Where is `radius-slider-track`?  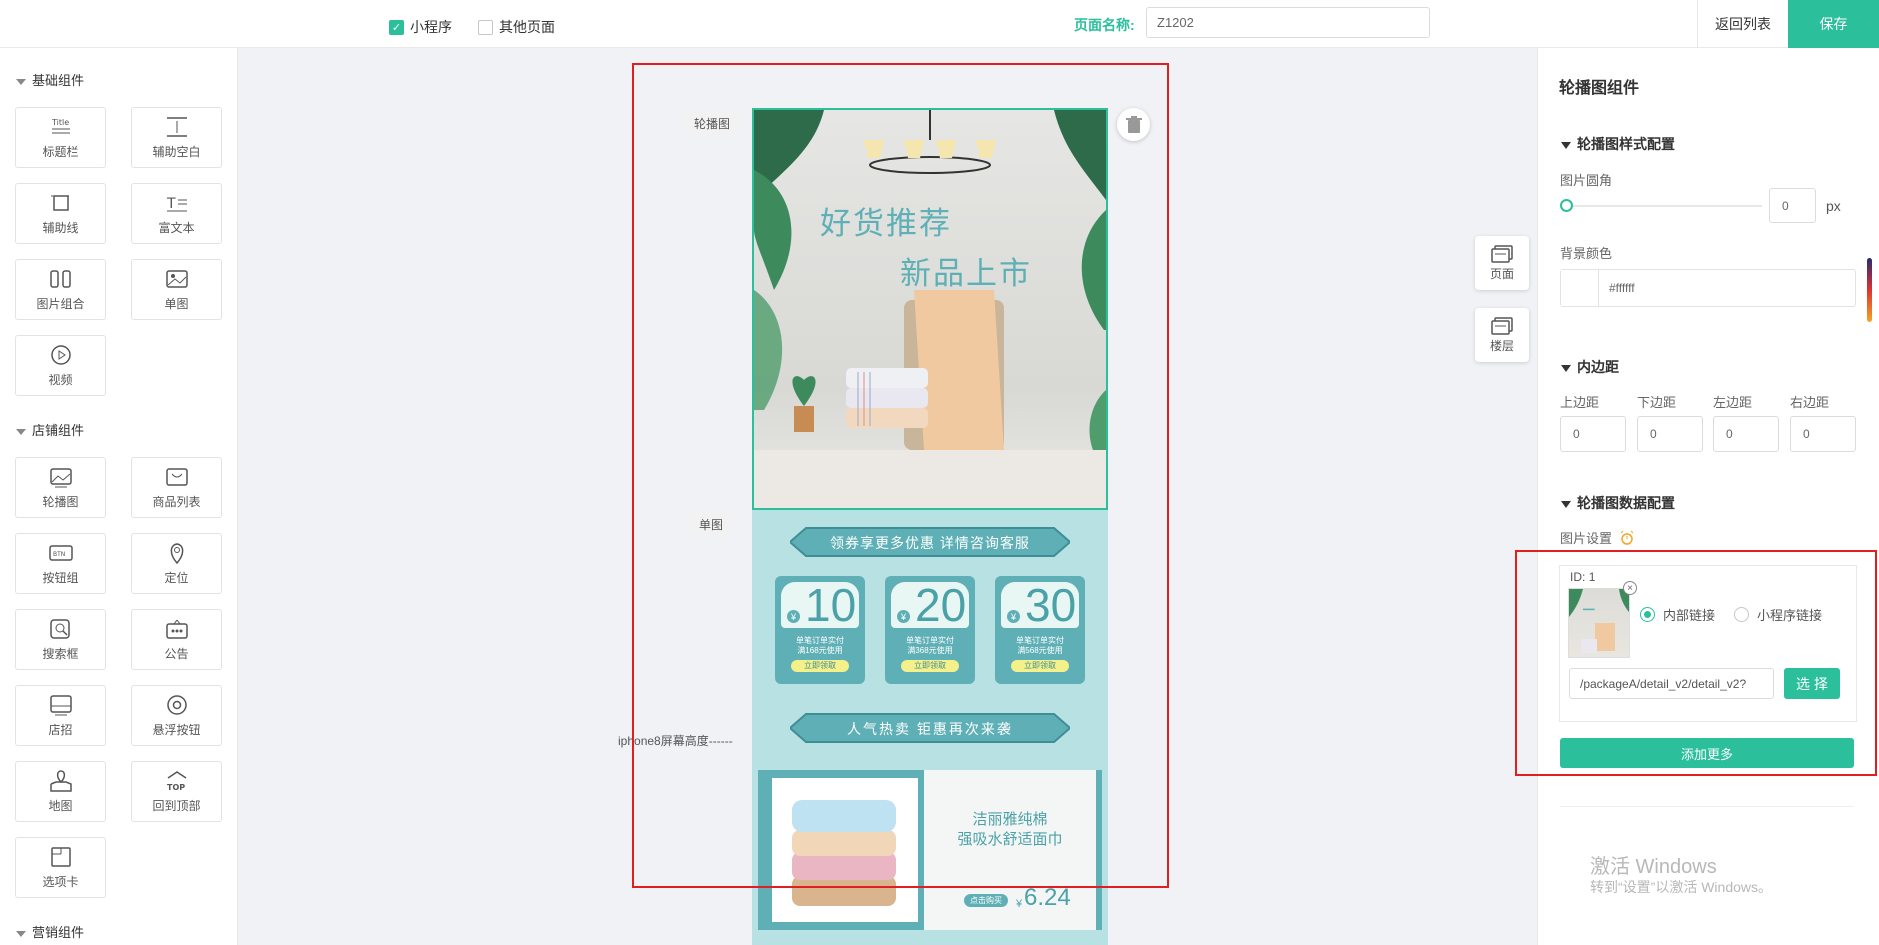
radius-slider-track is located at coordinates (1664, 206).